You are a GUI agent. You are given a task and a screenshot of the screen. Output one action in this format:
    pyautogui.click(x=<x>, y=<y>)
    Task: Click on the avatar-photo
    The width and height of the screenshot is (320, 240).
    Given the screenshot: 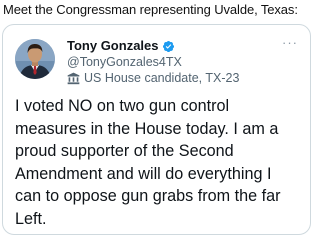 What is the action you would take?
    pyautogui.click(x=35, y=59)
    